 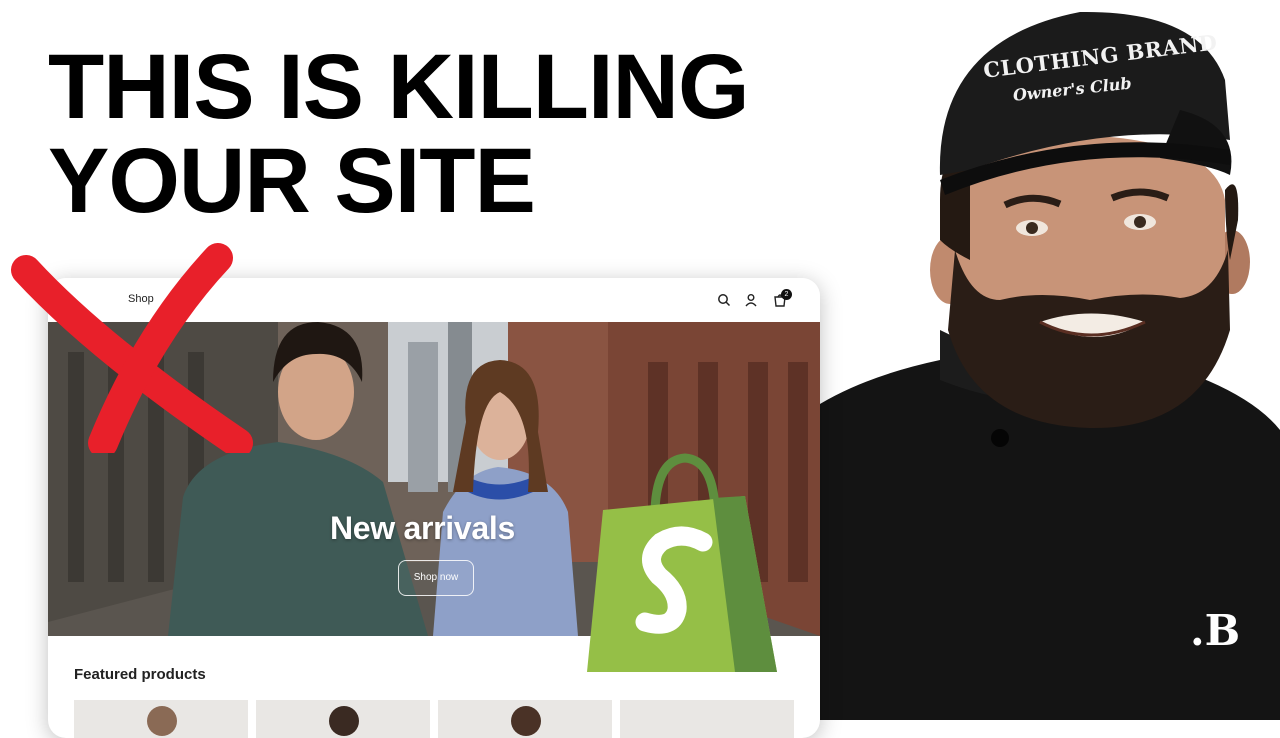 What do you see at coordinates (751, 300) in the screenshot?
I see `account-icon` at bounding box center [751, 300].